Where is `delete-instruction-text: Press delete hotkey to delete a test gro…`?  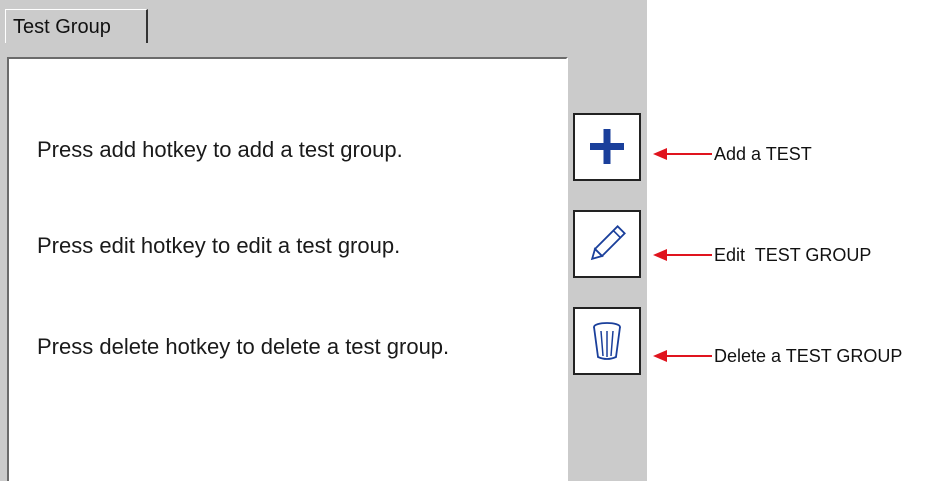 delete-instruction-text: Press delete hotkey to delete a test gro… is located at coordinates (243, 346).